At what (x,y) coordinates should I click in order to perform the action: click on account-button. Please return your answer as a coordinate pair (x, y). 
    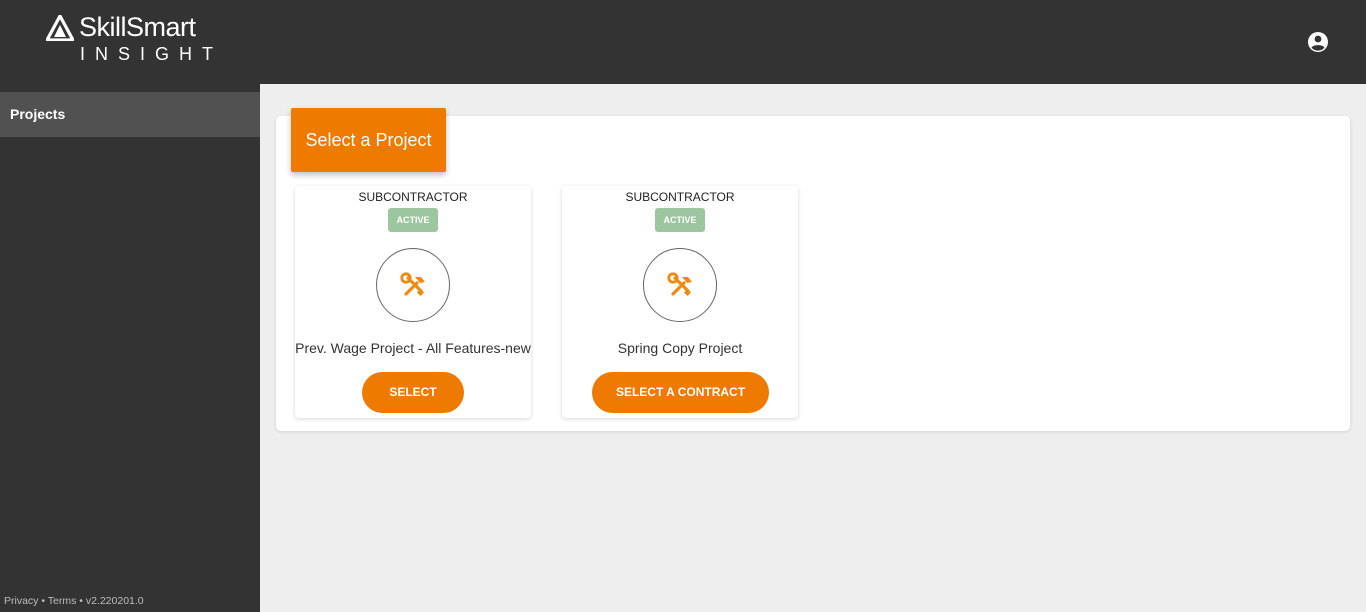
    Looking at the image, I should click on (1318, 42).